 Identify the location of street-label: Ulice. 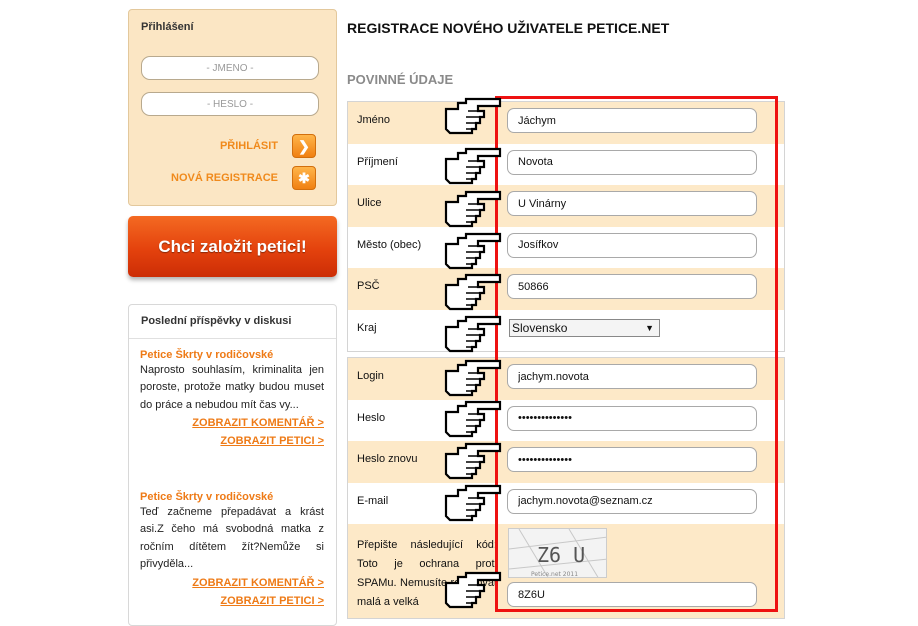
(369, 203).